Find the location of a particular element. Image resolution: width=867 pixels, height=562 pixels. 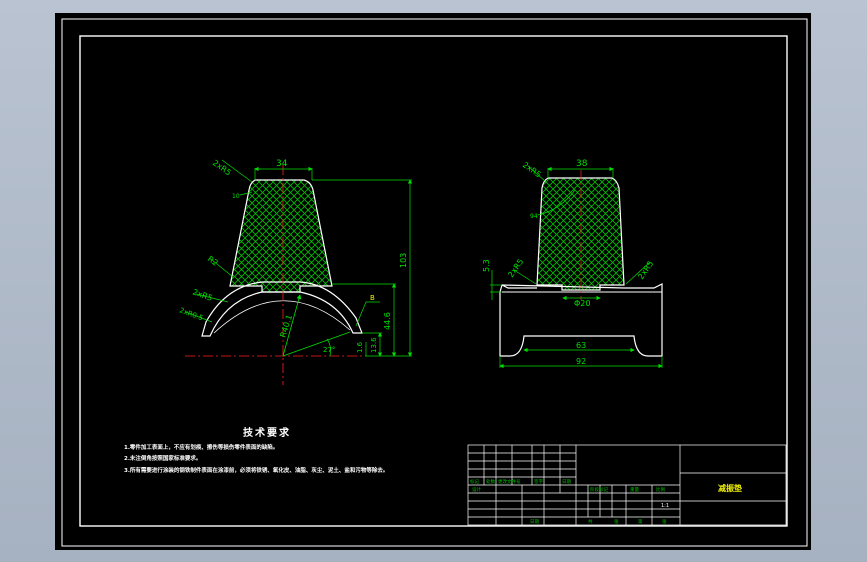

tb-label-mark: 标记 is located at coordinates (474, 481).